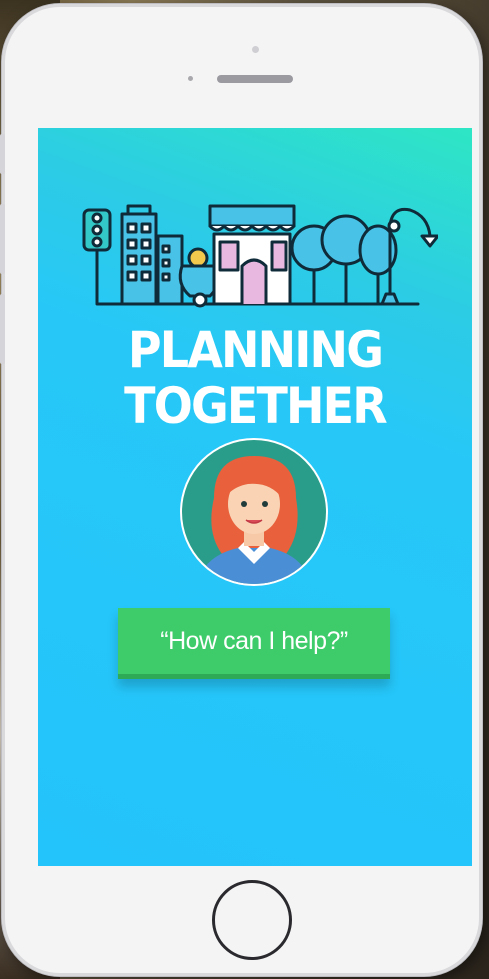 Image resolution: width=489 pixels, height=979 pixels. Describe the element at coordinates (254, 512) in the screenshot. I see `woman-avatar-icon` at that location.